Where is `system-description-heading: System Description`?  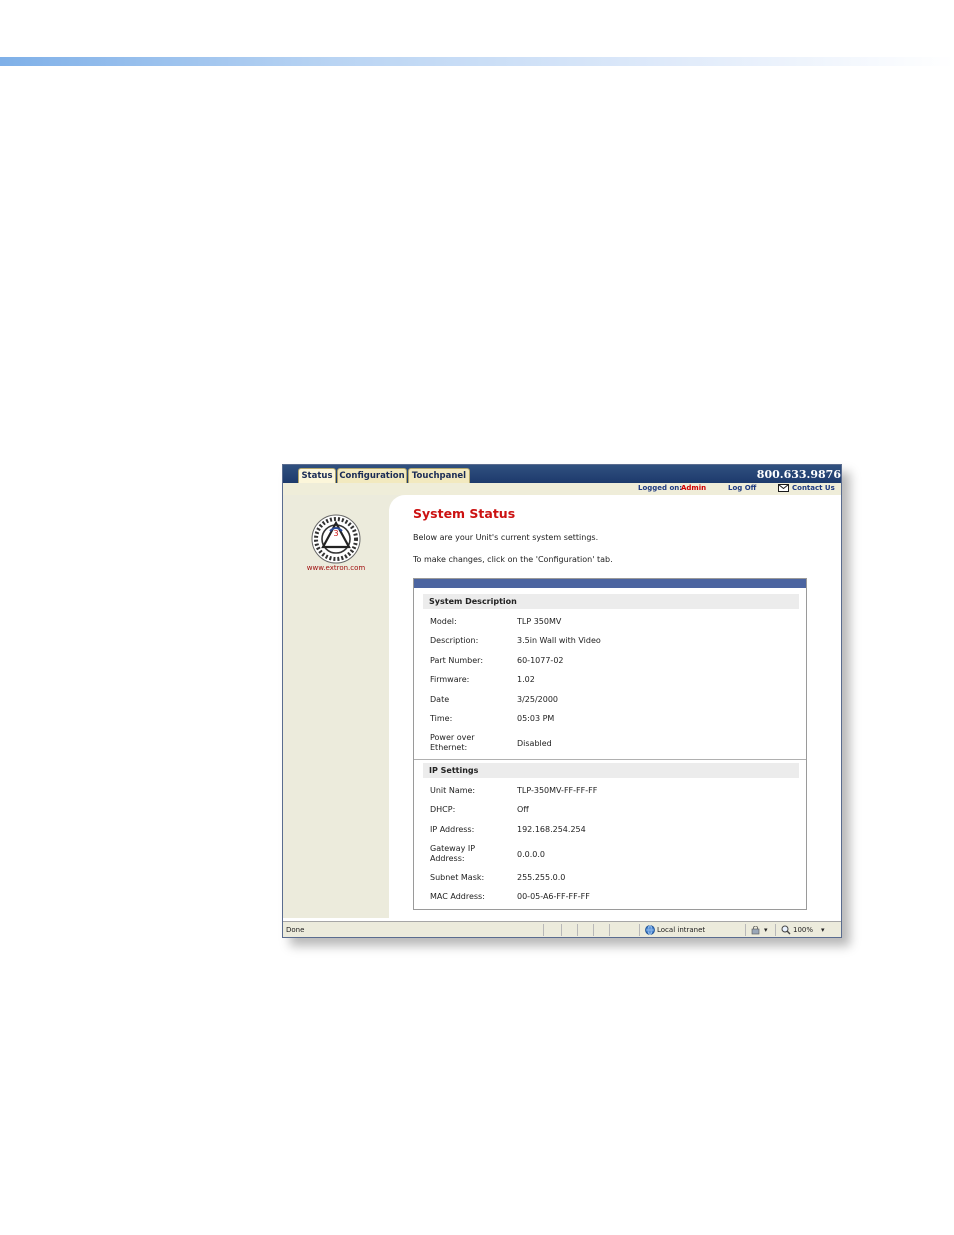 system-description-heading: System Description is located at coordinates (611, 601).